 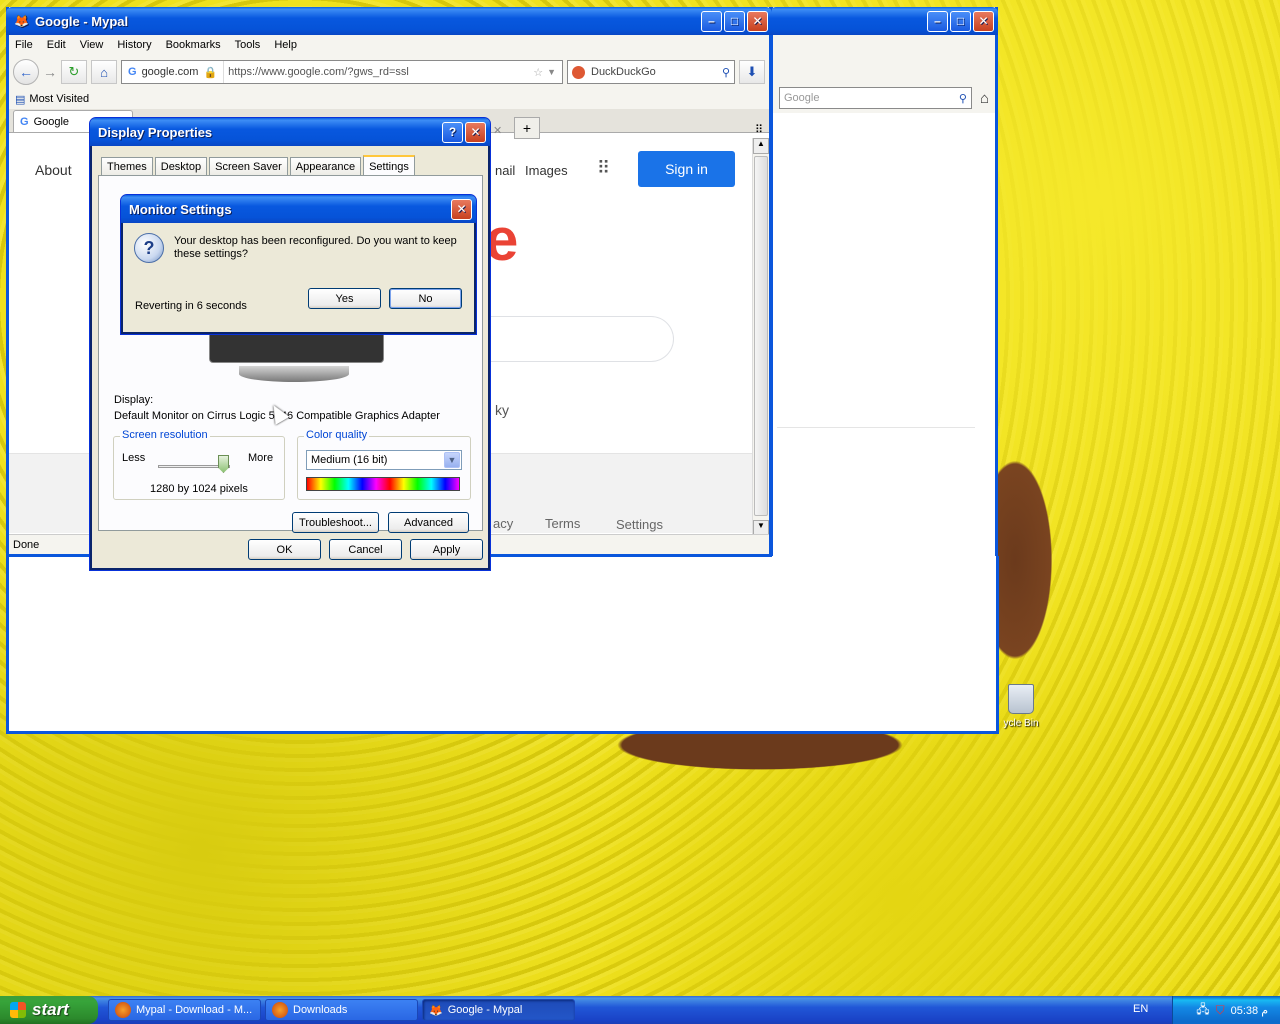 What do you see at coordinates (759, 129) in the screenshot?
I see `tab-list-icon: ⠿` at bounding box center [759, 129].